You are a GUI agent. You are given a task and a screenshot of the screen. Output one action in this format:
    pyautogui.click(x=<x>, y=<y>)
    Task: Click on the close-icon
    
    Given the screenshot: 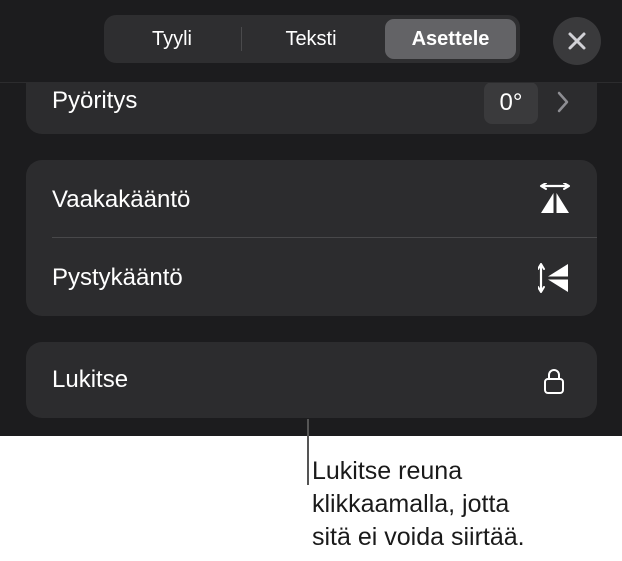 What is the action you would take?
    pyautogui.click(x=577, y=41)
    